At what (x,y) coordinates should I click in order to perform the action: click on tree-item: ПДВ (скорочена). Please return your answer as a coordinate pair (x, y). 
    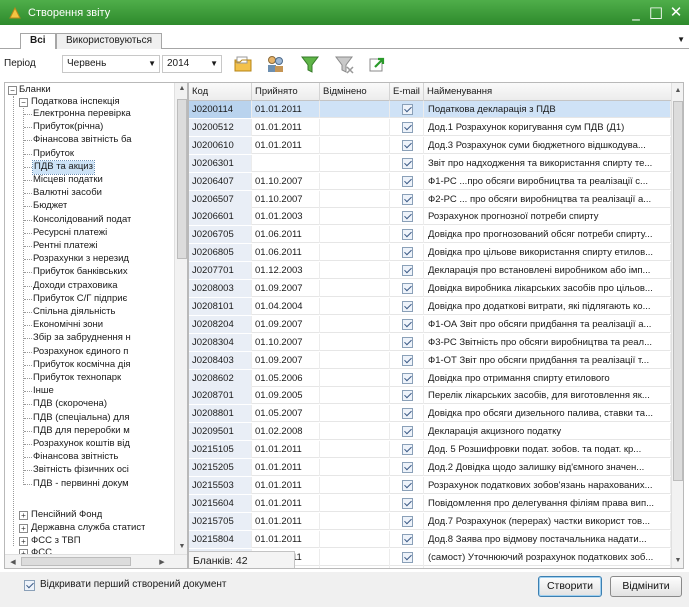
    Looking at the image, I should click on (70, 404).